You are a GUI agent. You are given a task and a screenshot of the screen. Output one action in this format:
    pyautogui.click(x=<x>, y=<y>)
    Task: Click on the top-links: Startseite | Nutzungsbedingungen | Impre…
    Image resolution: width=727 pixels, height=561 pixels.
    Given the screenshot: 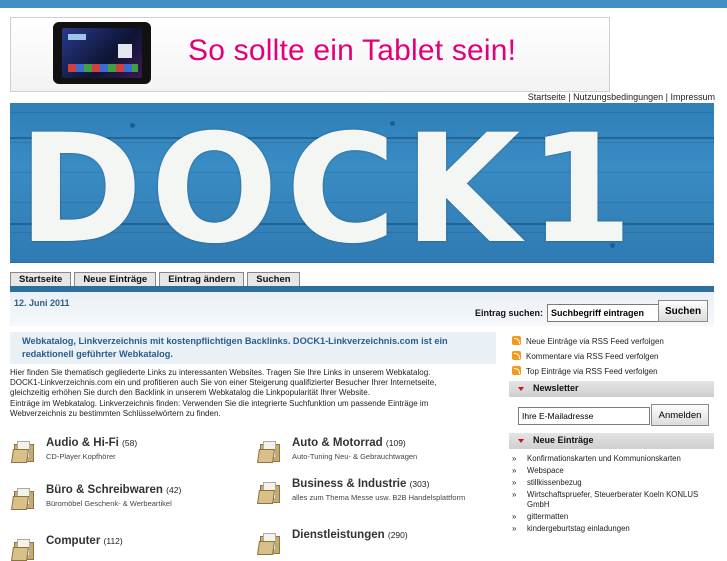 What is the action you would take?
    pyautogui.click(x=621, y=97)
    